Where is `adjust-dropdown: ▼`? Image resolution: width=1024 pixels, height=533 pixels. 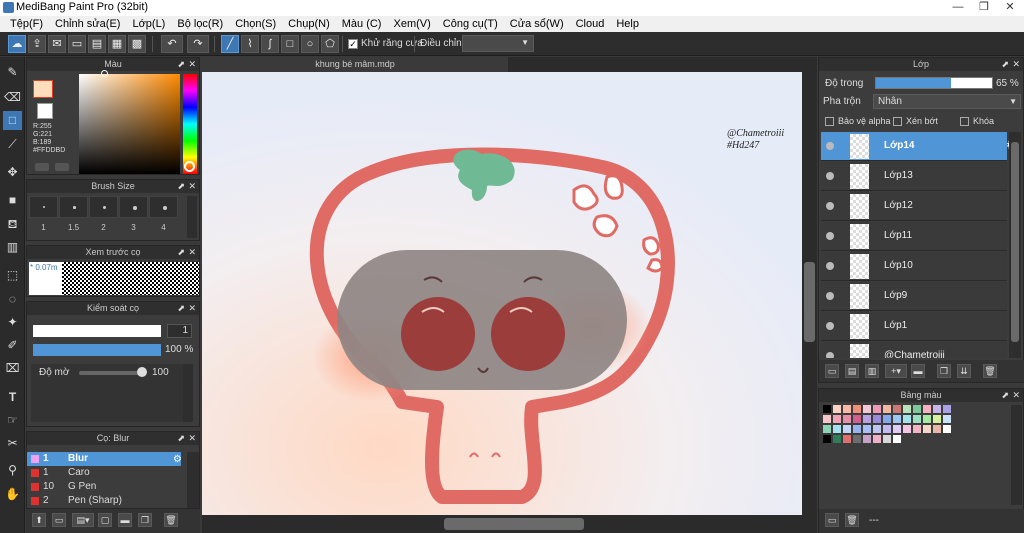
adjust-dropdown: ▼ is located at coordinates (498, 43).